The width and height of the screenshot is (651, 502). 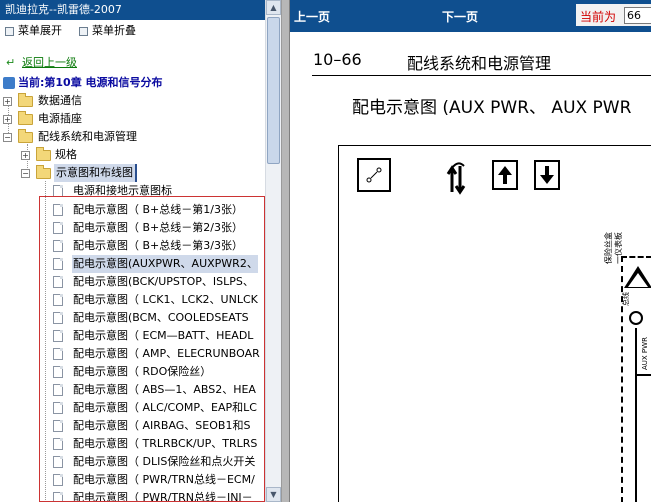 I want to click on menu-collapse-button: 菜单折叠, so click(x=106, y=31).